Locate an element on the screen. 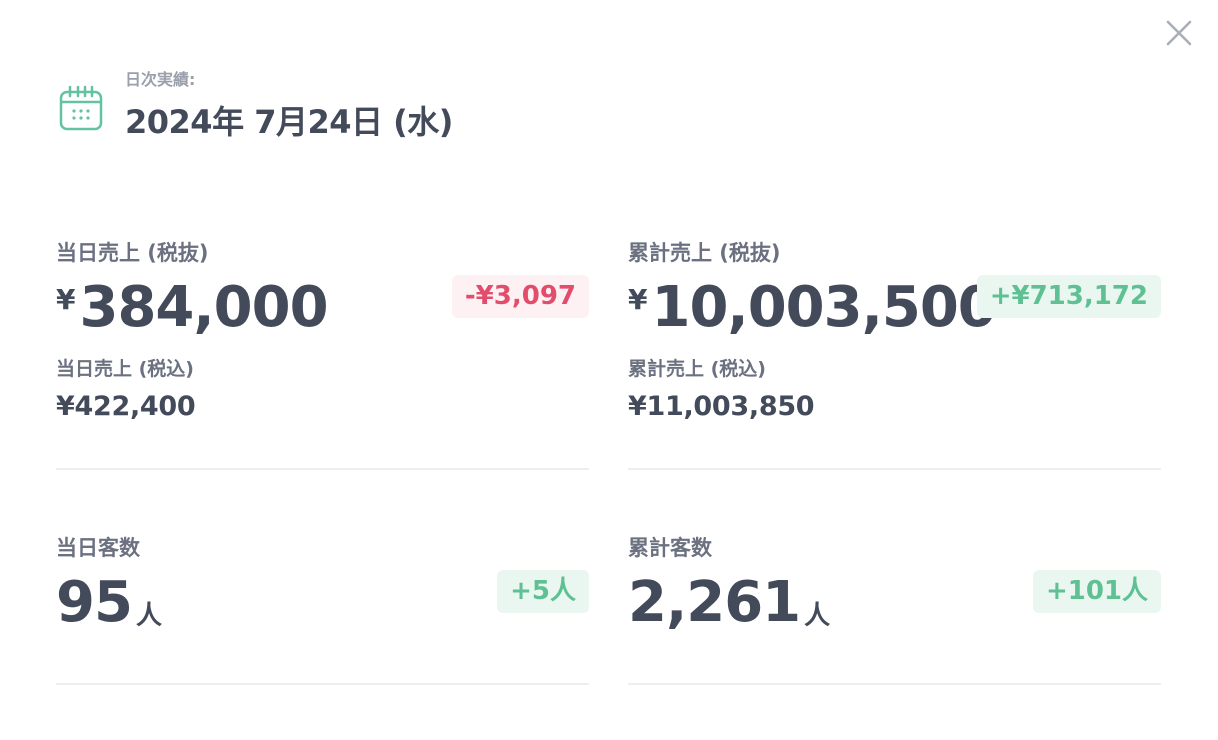  daily-customers-value: 95 is located at coordinates (94, 602).